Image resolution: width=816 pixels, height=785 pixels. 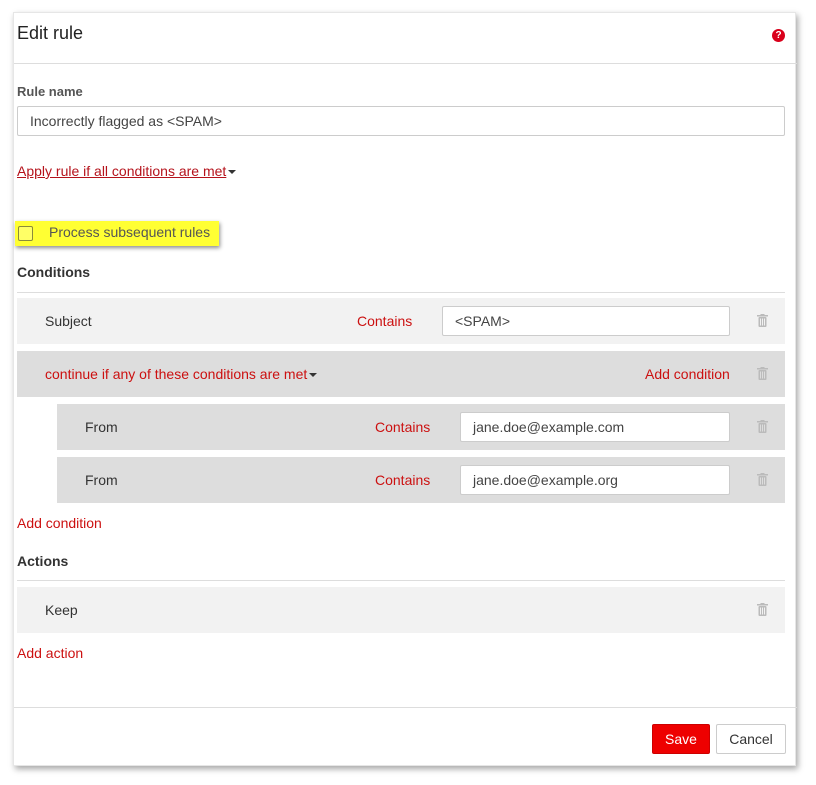 I want to click on condition-value-input: jane.doe@example.com, so click(x=595, y=427).